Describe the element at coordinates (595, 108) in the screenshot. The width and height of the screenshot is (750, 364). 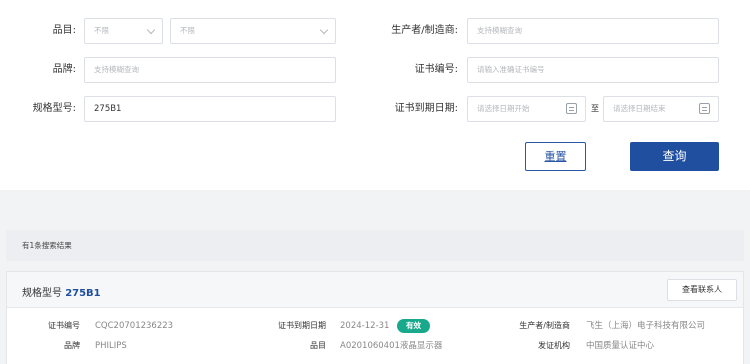
I see `date-range-separator: 至` at that location.